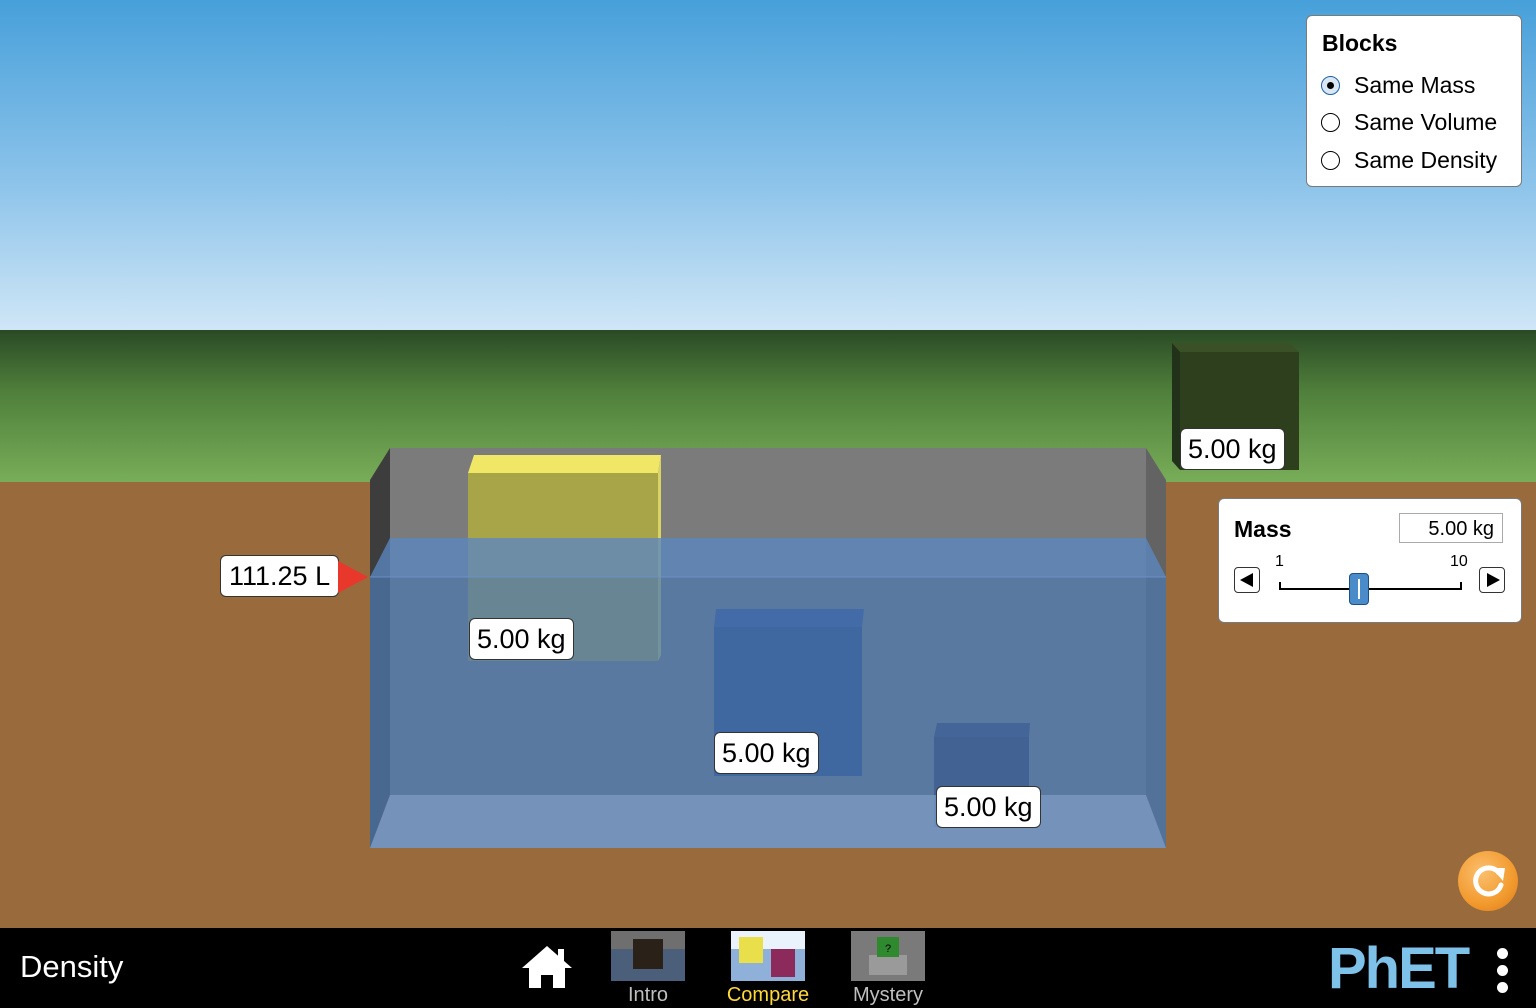 The image size is (1536, 1008). I want to click on mass-slider-thumb, so click(1359, 589).